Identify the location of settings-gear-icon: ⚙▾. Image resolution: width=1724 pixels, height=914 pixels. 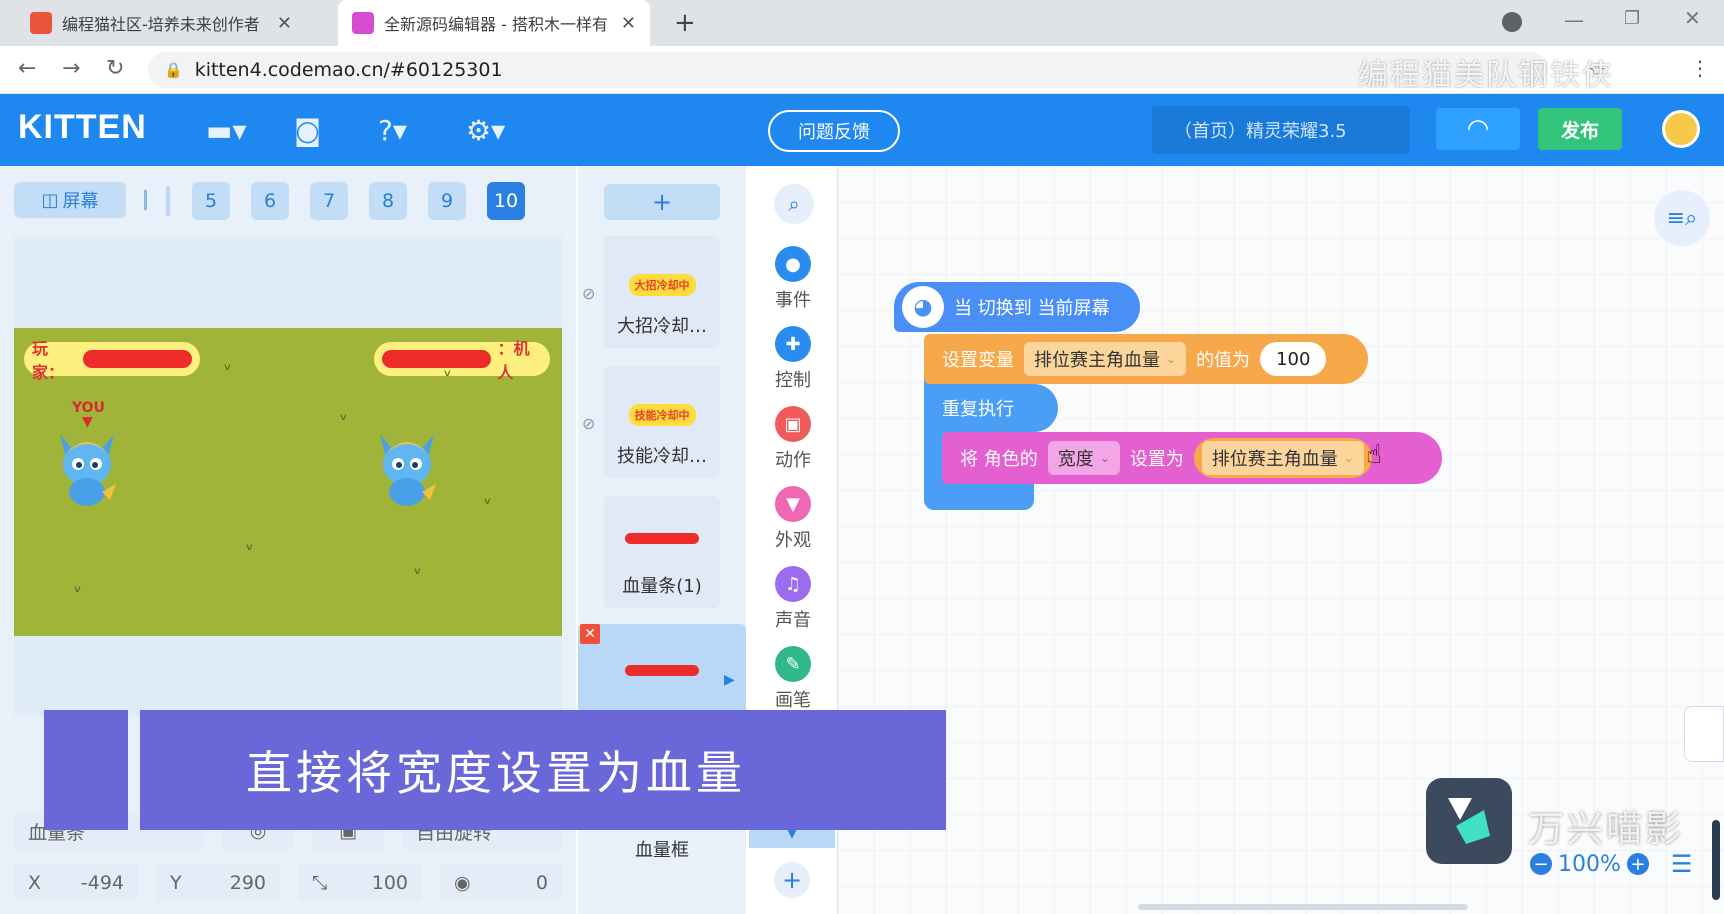
(485, 130).